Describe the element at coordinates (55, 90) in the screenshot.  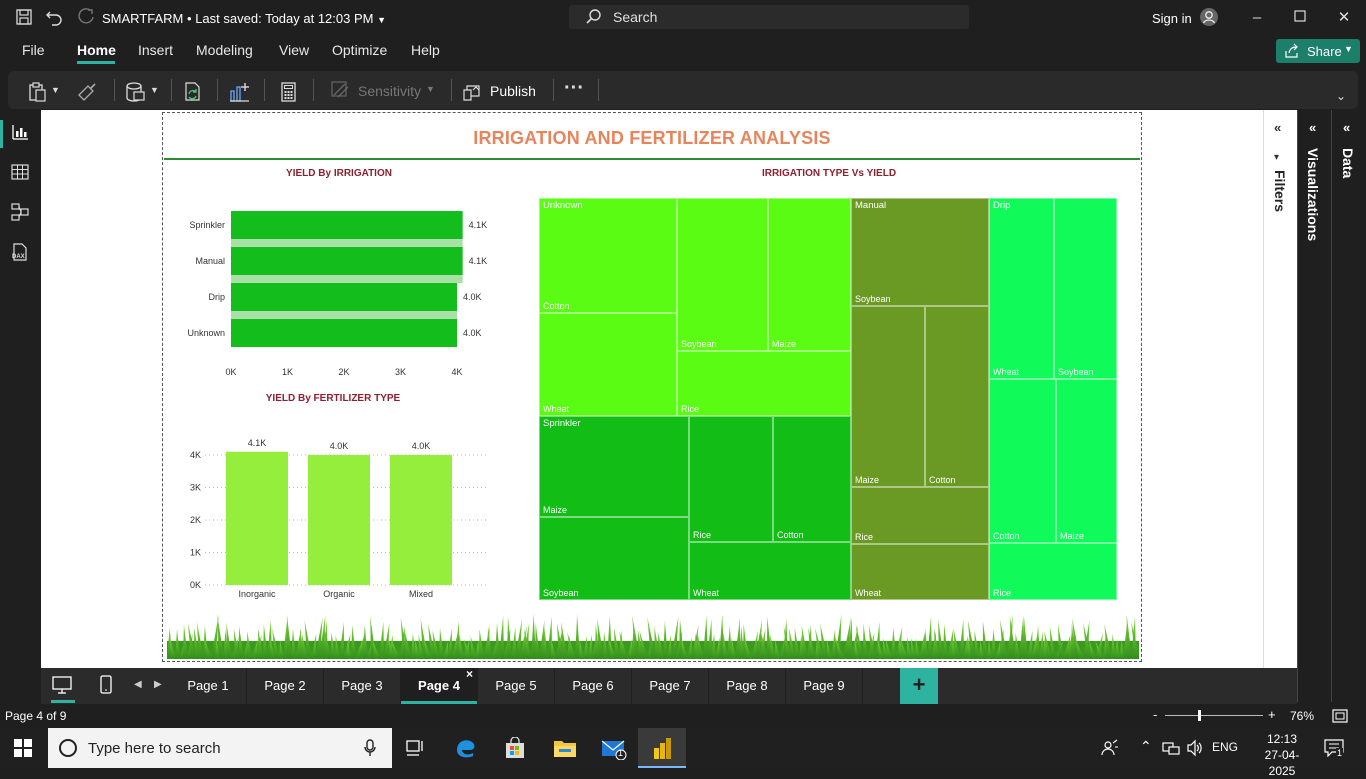
I see `paste-dropdown-icon: ▼` at that location.